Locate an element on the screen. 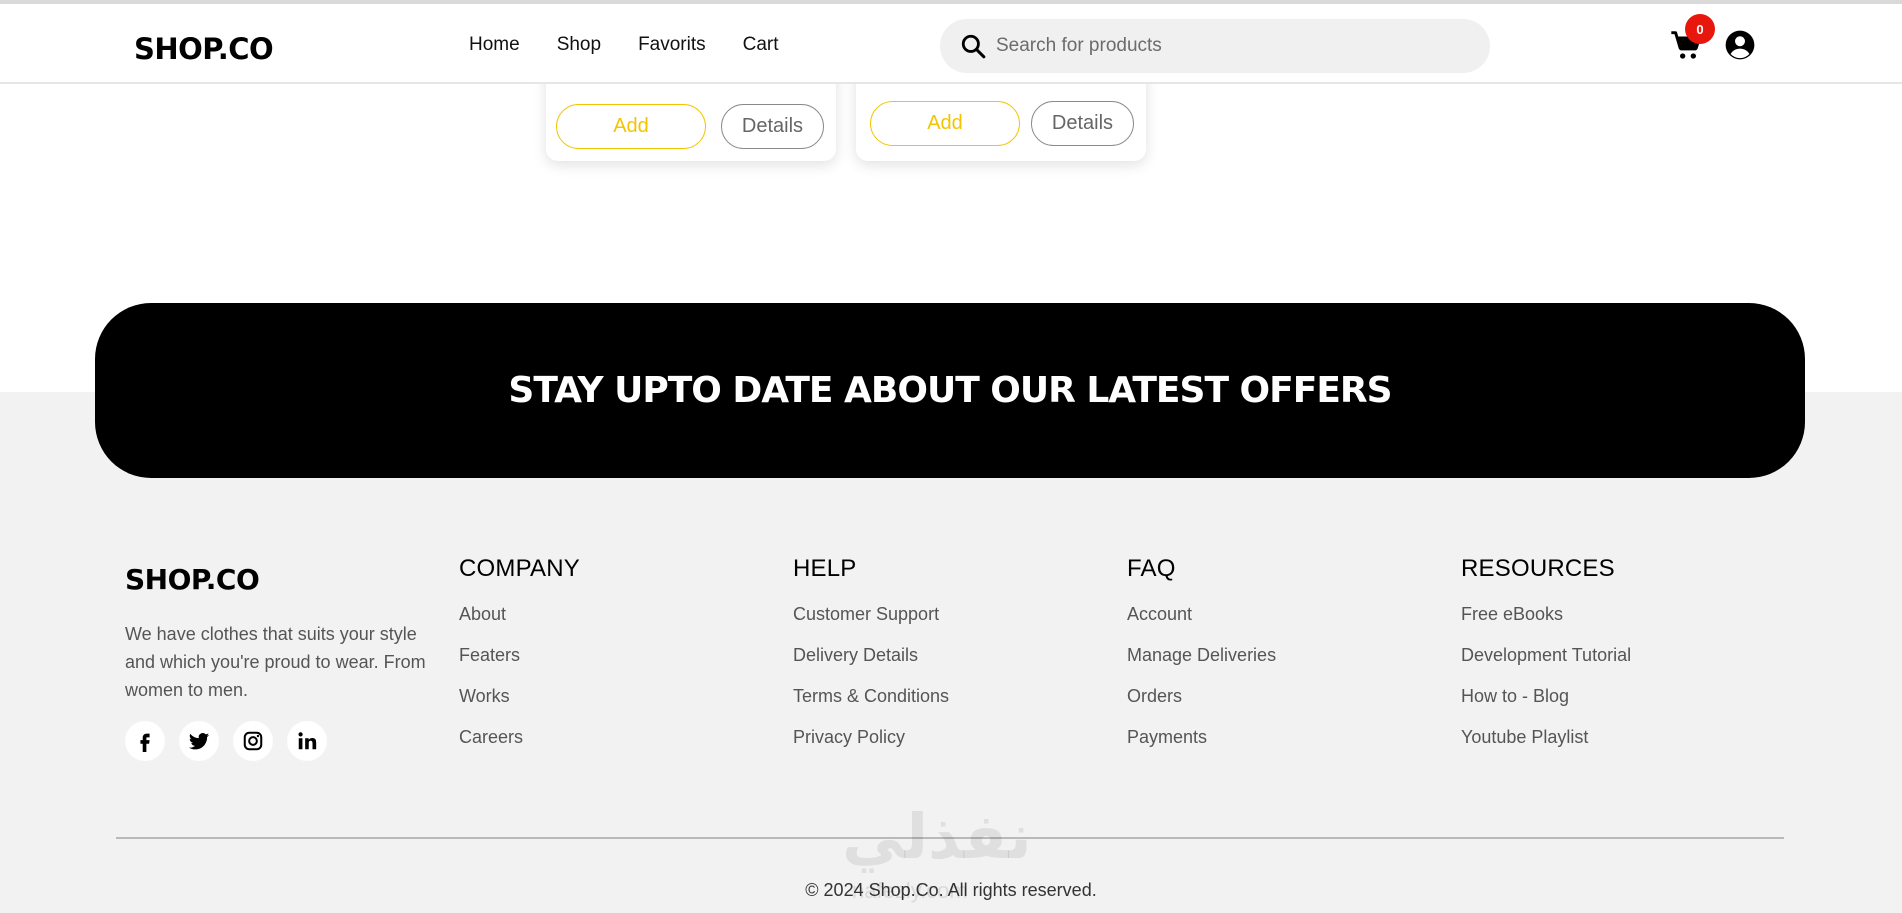  twitter-icon is located at coordinates (199, 741).